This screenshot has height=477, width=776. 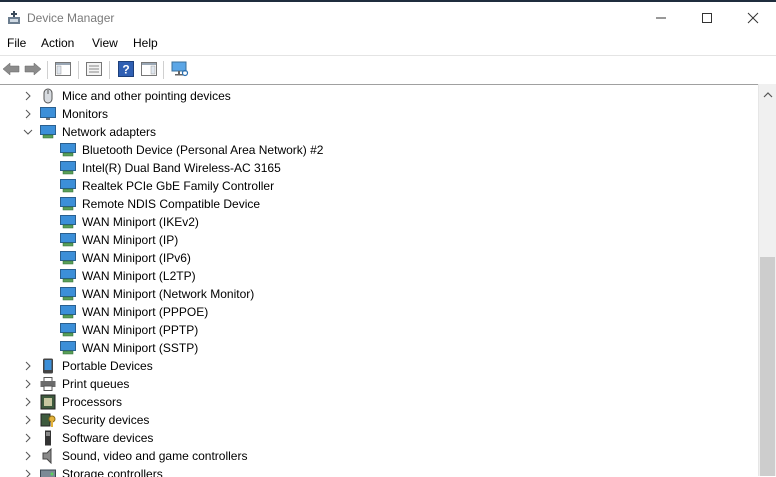 I want to click on network-adapter-label: Remote NDIS Compatible Device, so click(x=171, y=204).